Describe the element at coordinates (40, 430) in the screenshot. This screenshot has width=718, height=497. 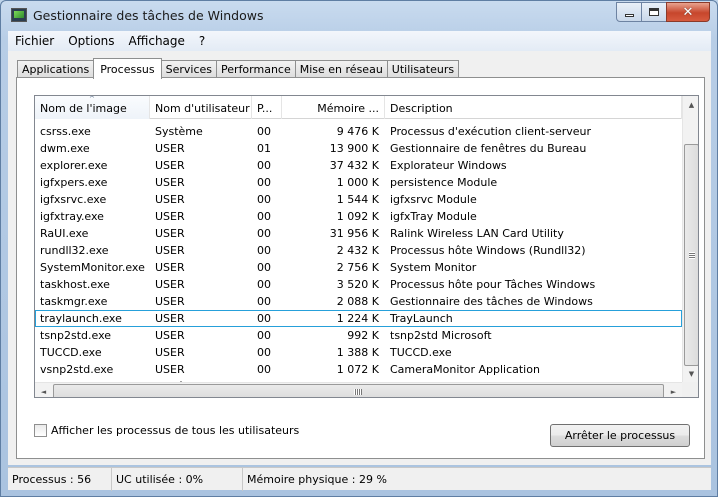
I see `show-all-users-checkbox` at that location.